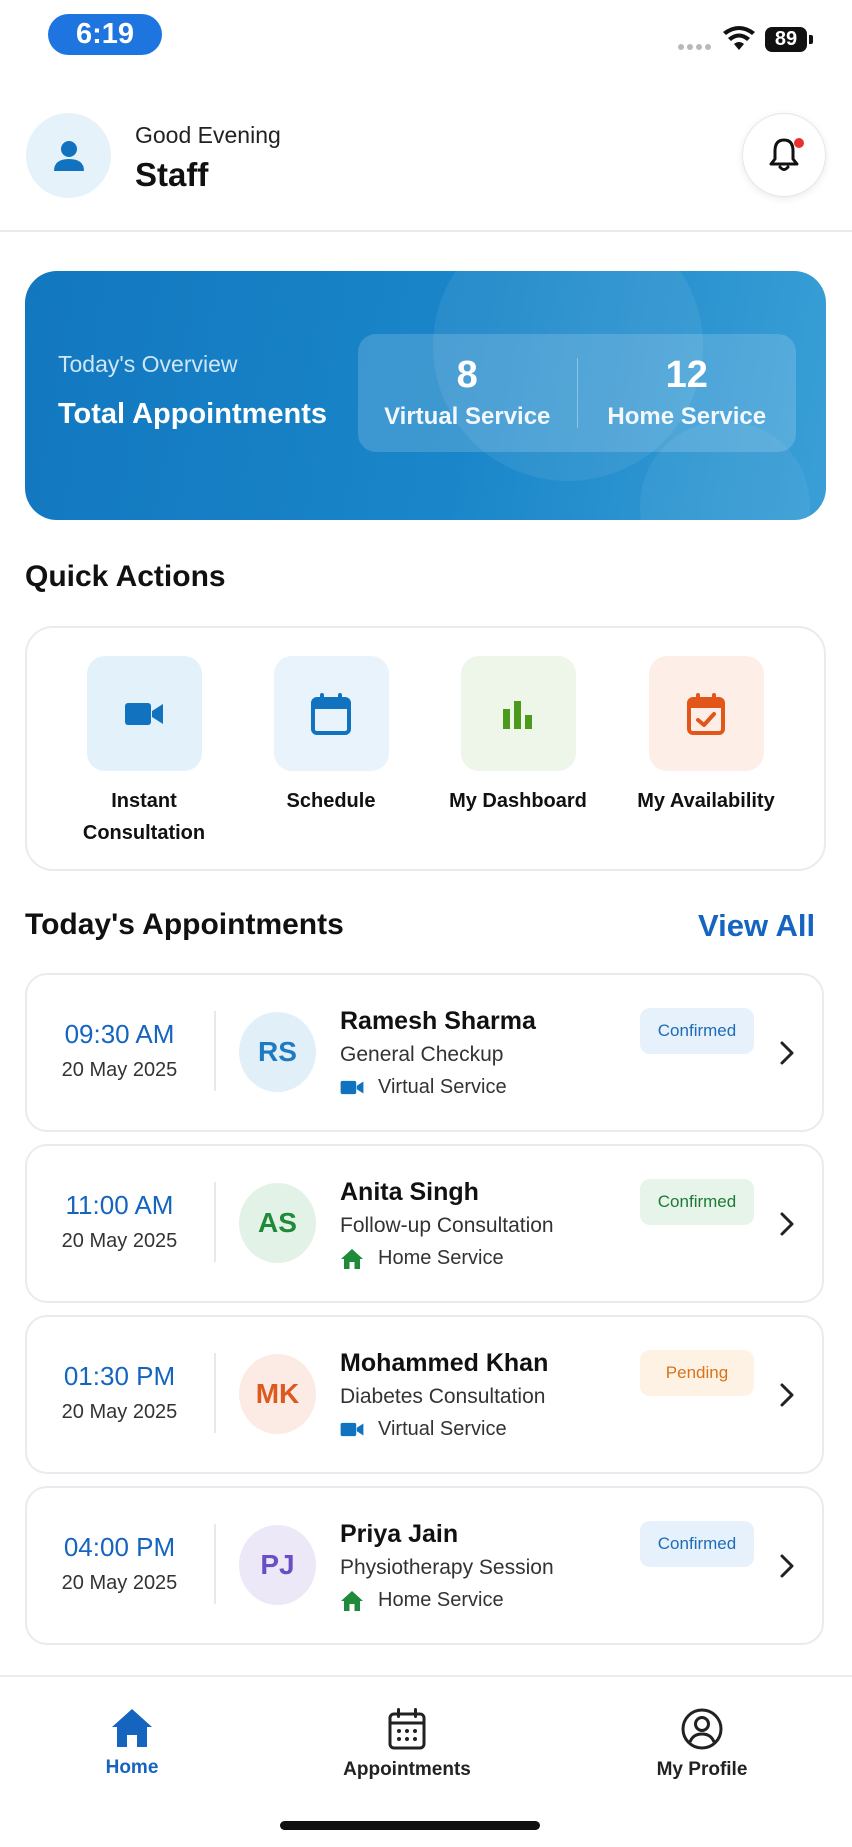 The width and height of the screenshot is (852, 1847). I want to click on user-name: Staff, so click(172, 174).